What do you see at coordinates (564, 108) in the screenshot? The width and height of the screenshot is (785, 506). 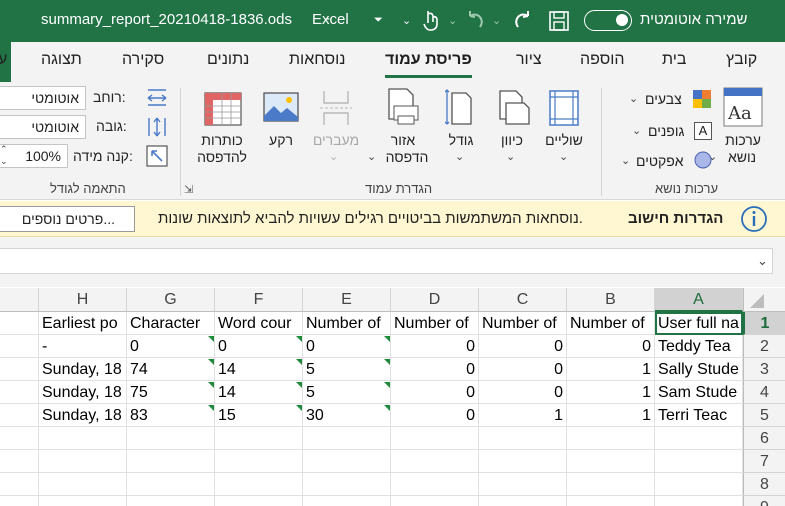 I see `margins-icon` at bounding box center [564, 108].